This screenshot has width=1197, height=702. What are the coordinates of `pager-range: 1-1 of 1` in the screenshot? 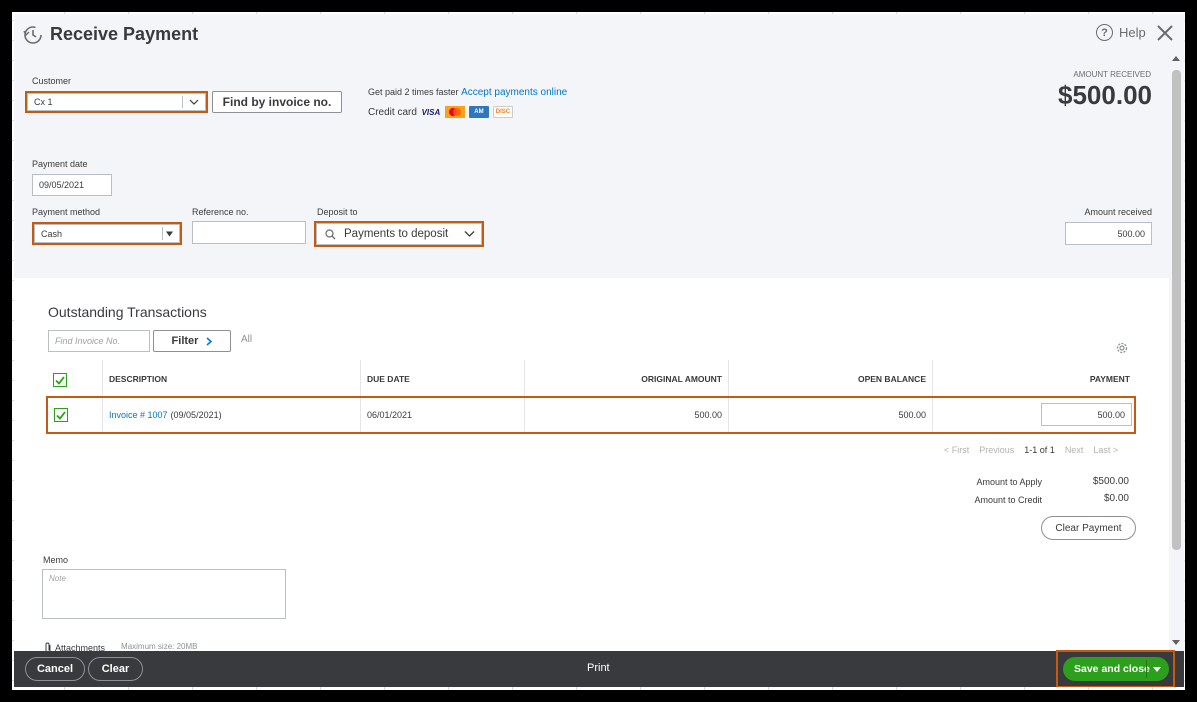 It's located at (1039, 450).